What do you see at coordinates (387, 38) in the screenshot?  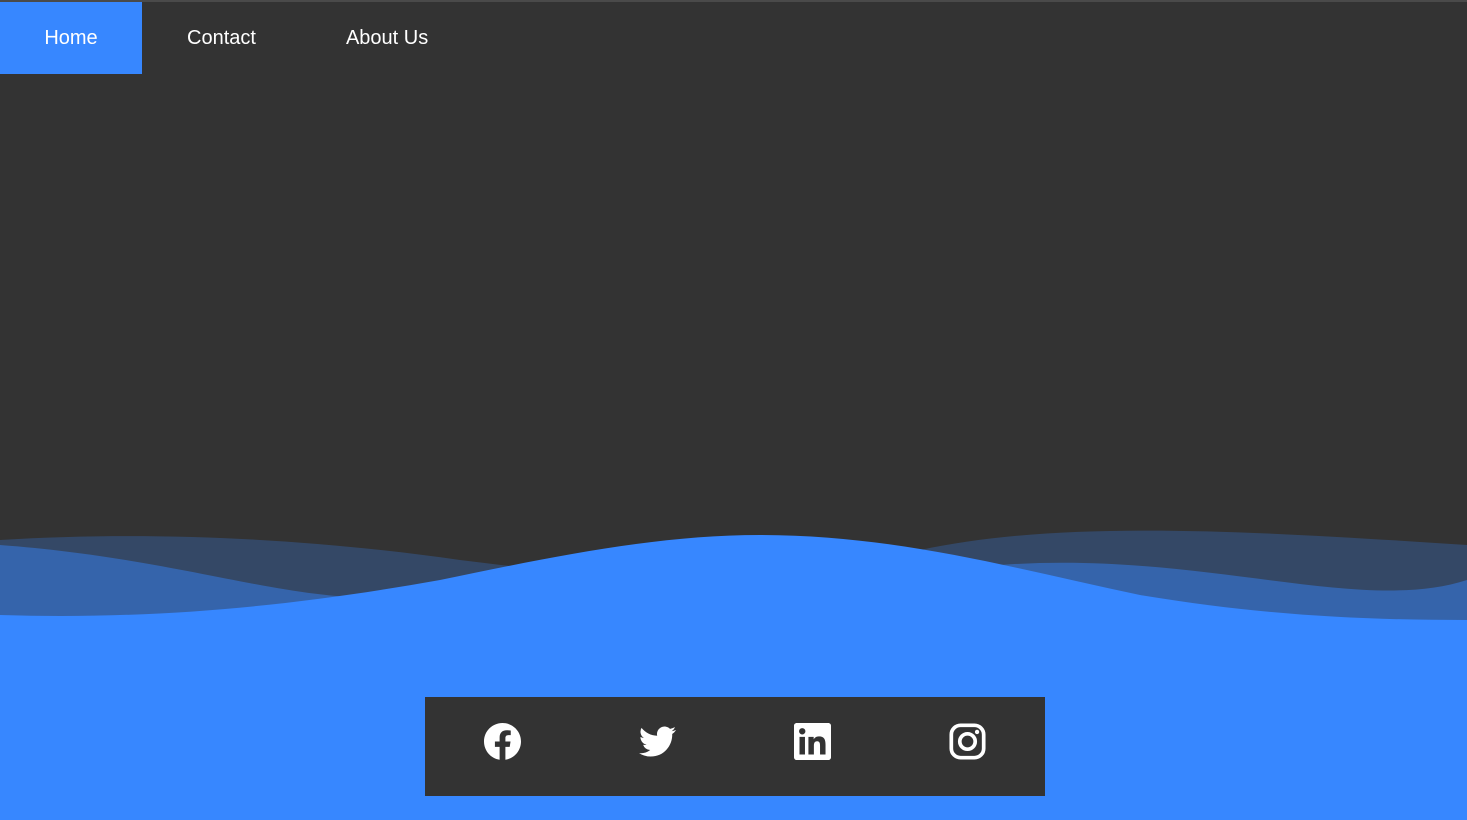 I see `nav-item-about-us: About Us` at bounding box center [387, 38].